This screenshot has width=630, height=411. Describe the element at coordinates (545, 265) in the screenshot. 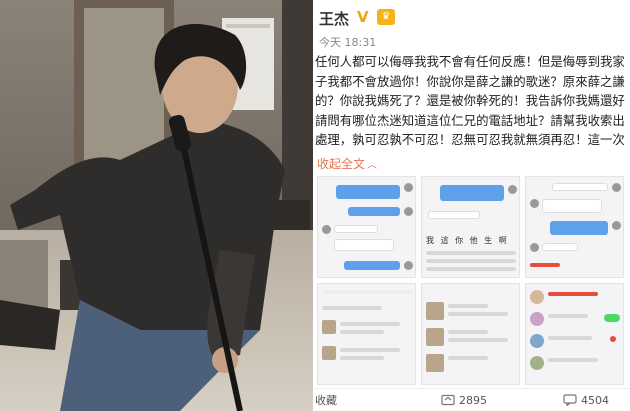

I see `label-line` at that location.